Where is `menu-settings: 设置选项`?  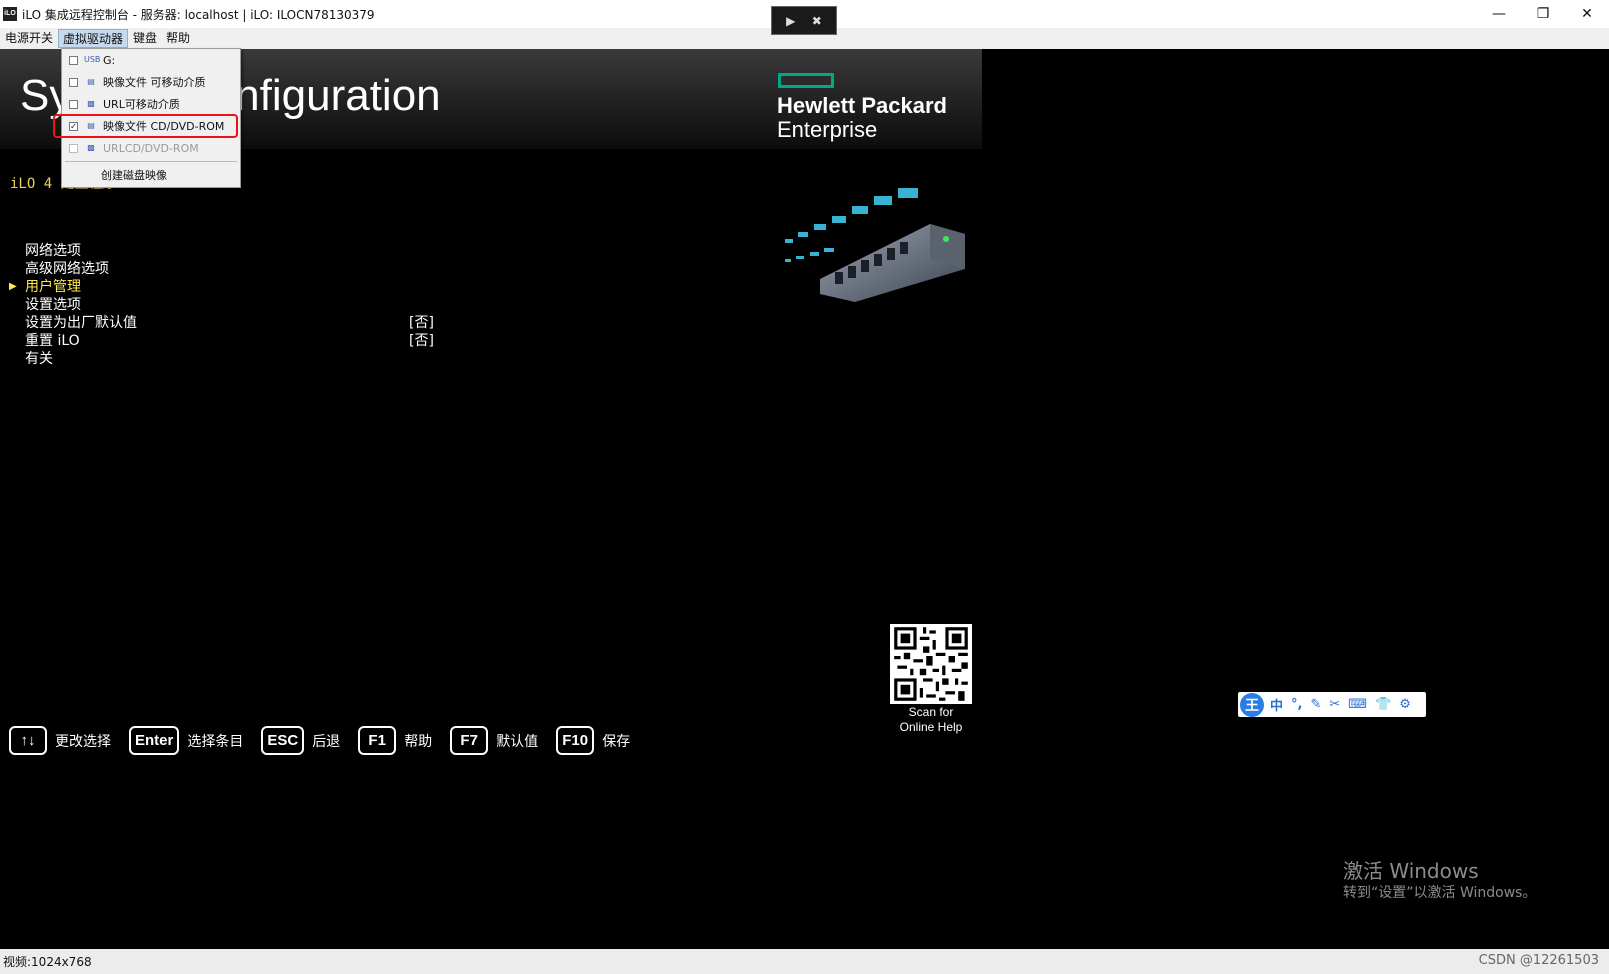 menu-settings: 设置选项 is located at coordinates (230, 305).